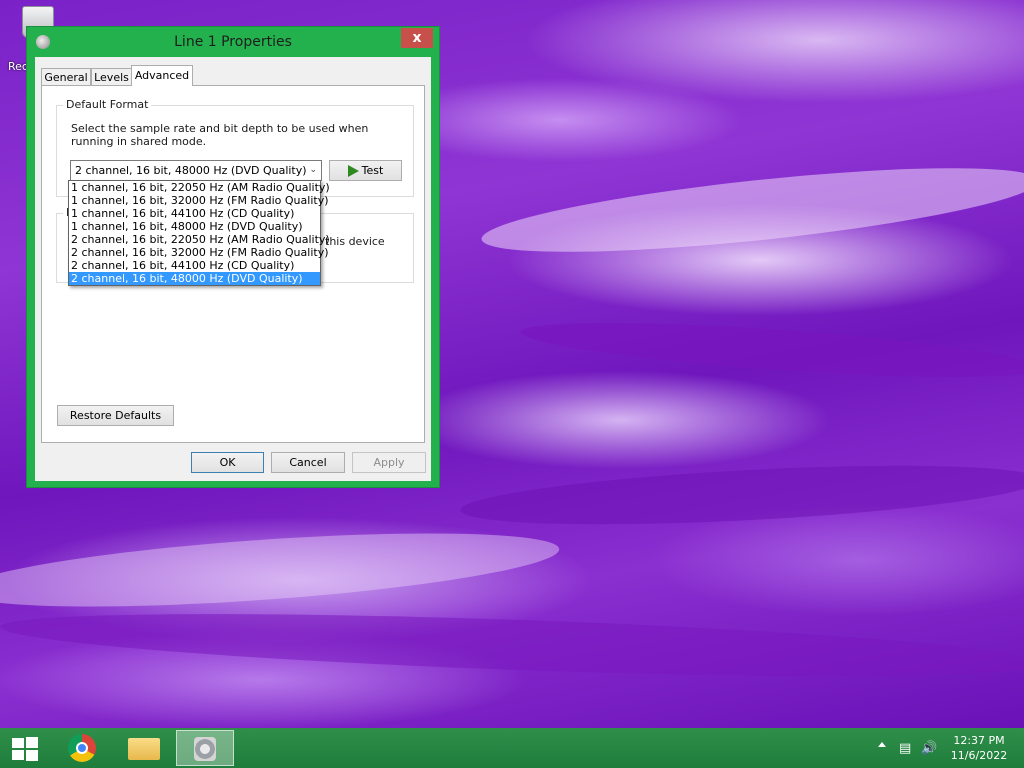 This screenshot has width=1024, height=768. I want to click on title-bar: Line 1 Properties x, so click(233, 42).